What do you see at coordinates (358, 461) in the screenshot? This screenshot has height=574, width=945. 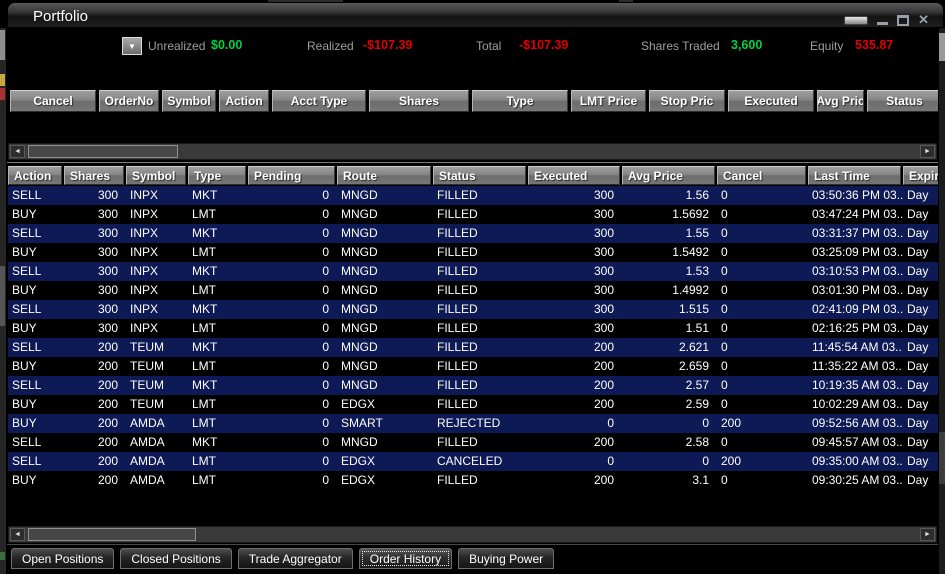 I see `cell-route: EDGX` at bounding box center [358, 461].